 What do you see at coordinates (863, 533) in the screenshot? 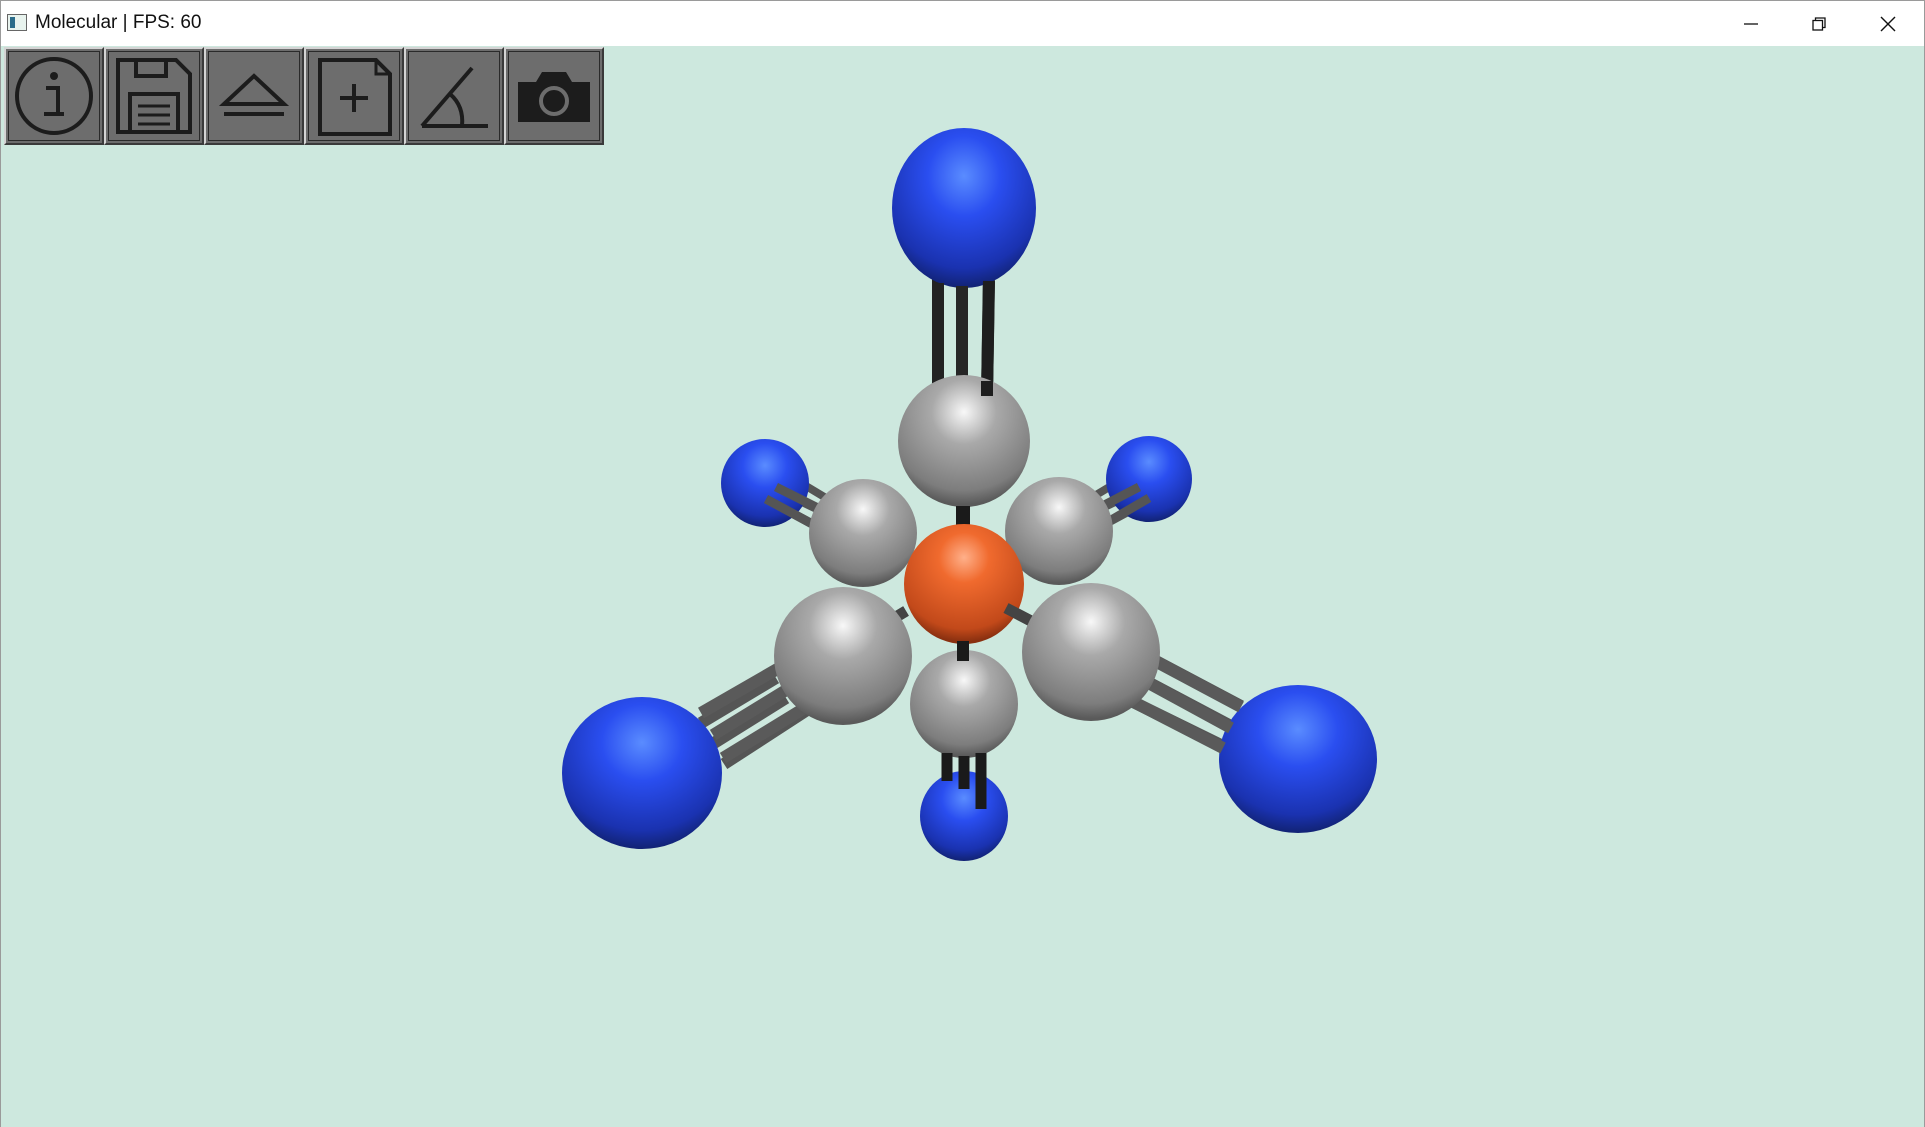
I see `carbon-atom-upper-left` at bounding box center [863, 533].